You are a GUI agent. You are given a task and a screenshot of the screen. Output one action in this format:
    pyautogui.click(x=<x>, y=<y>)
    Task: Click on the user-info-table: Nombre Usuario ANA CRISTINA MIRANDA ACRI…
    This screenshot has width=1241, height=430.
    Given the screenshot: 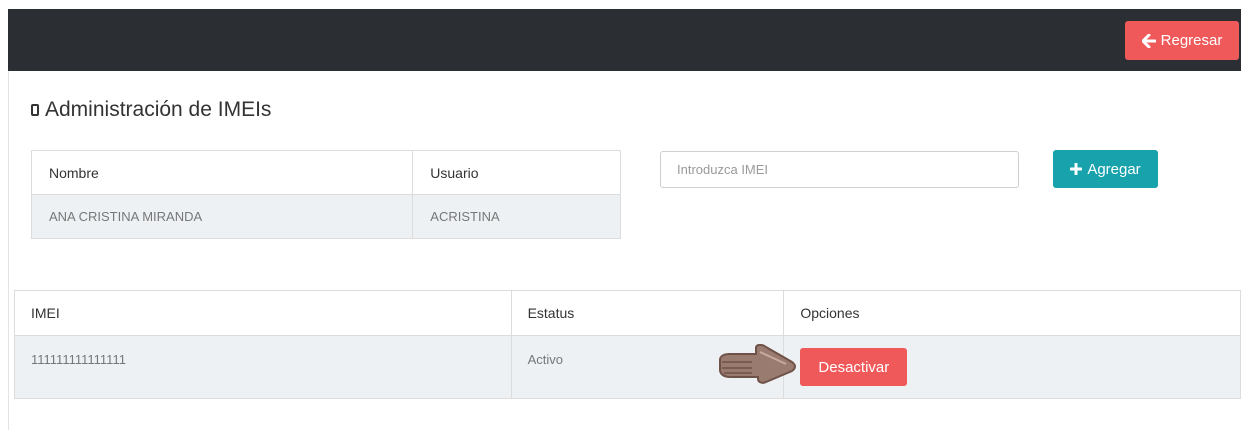 What is the action you would take?
    pyautogui.click(x=326, y=194)
    